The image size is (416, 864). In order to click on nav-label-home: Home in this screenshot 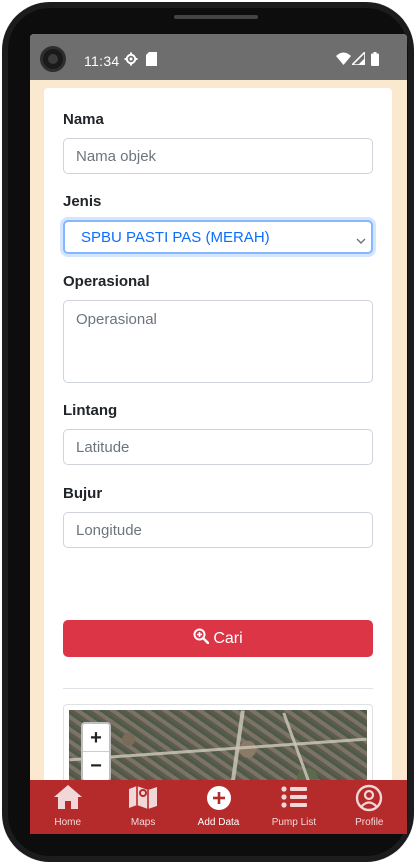, I will do `click(68, 822)`.